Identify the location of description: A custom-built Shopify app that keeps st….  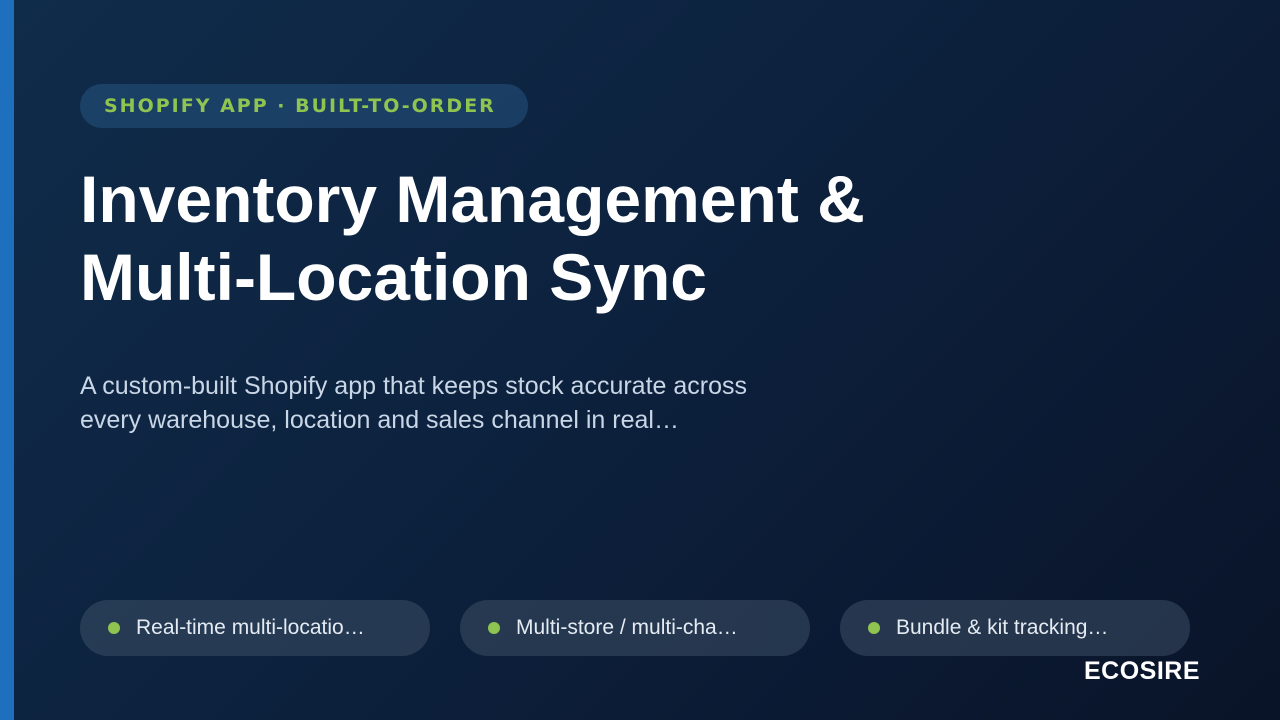
(460, 403).